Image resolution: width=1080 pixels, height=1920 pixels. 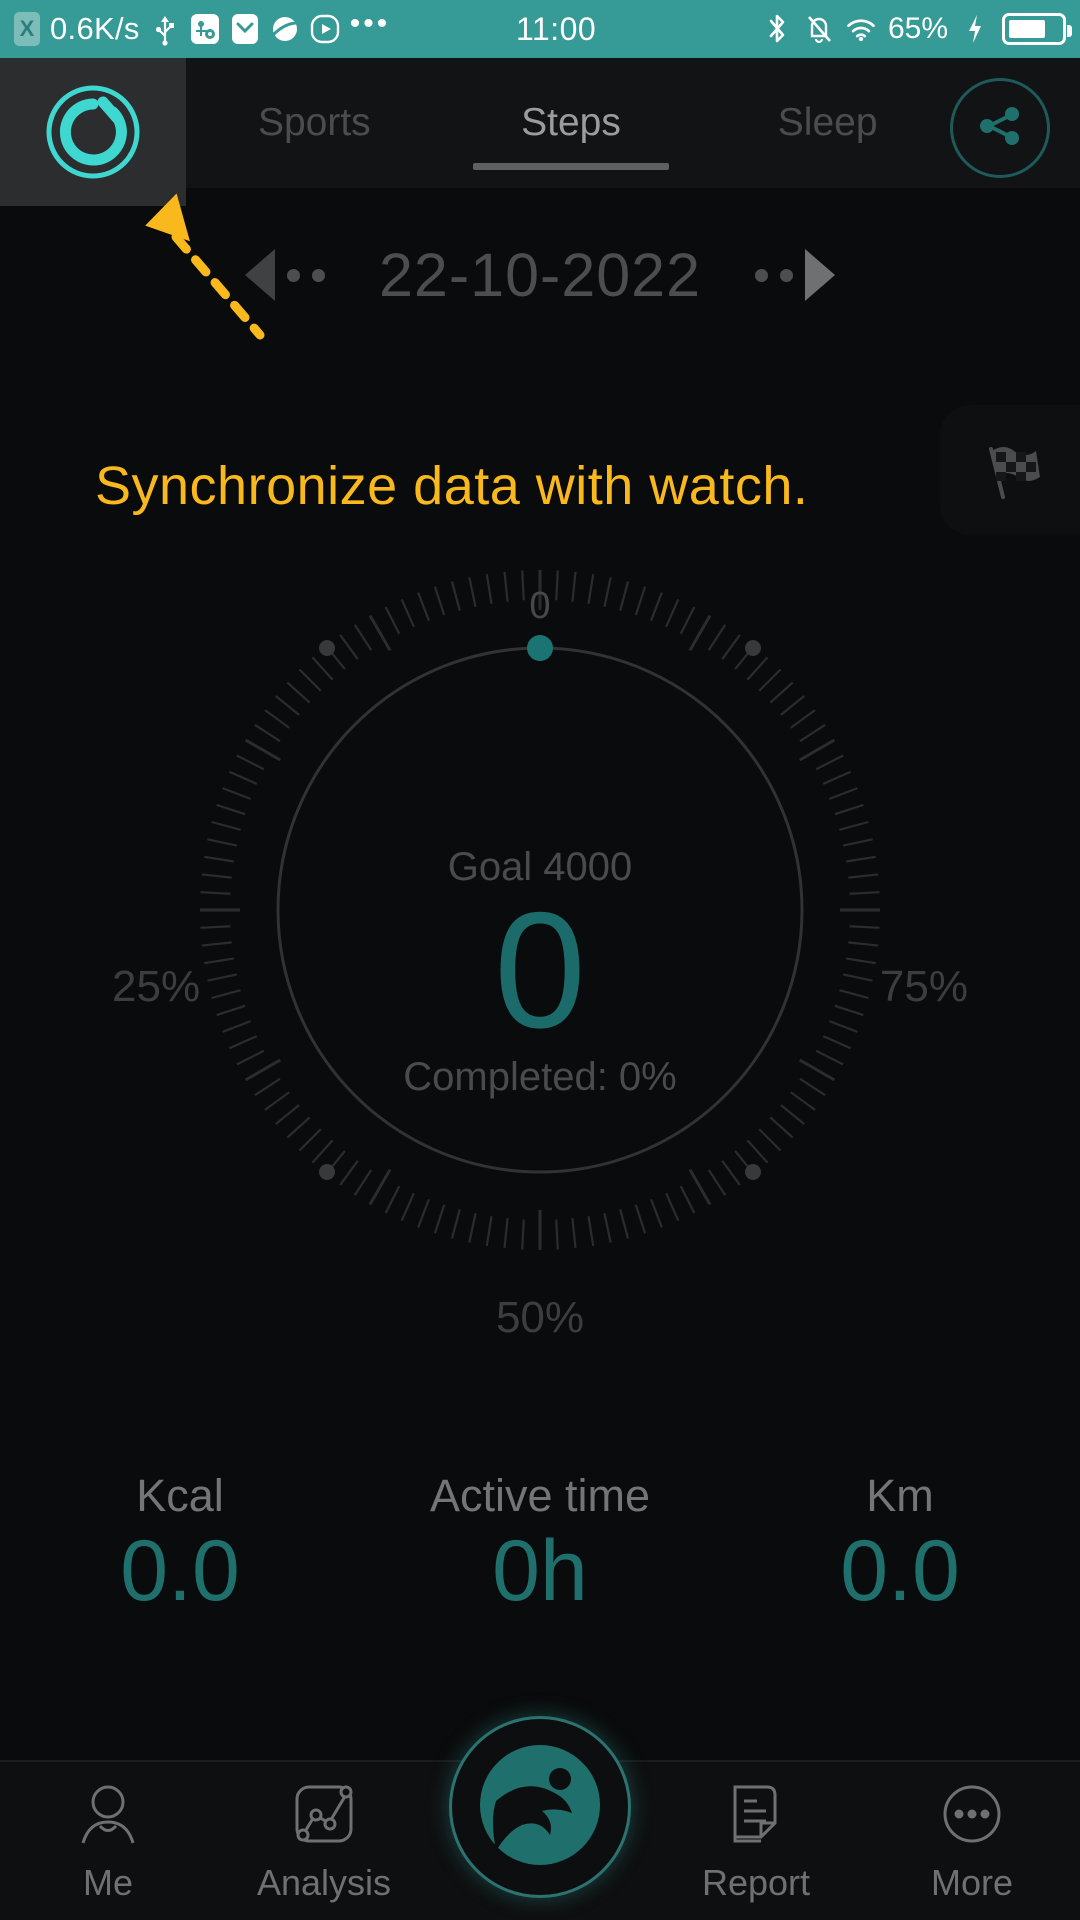 What do you see at coordinates (795, 275) in the screenshot?
I see `next-day-button` at bounding box center [795, 275].